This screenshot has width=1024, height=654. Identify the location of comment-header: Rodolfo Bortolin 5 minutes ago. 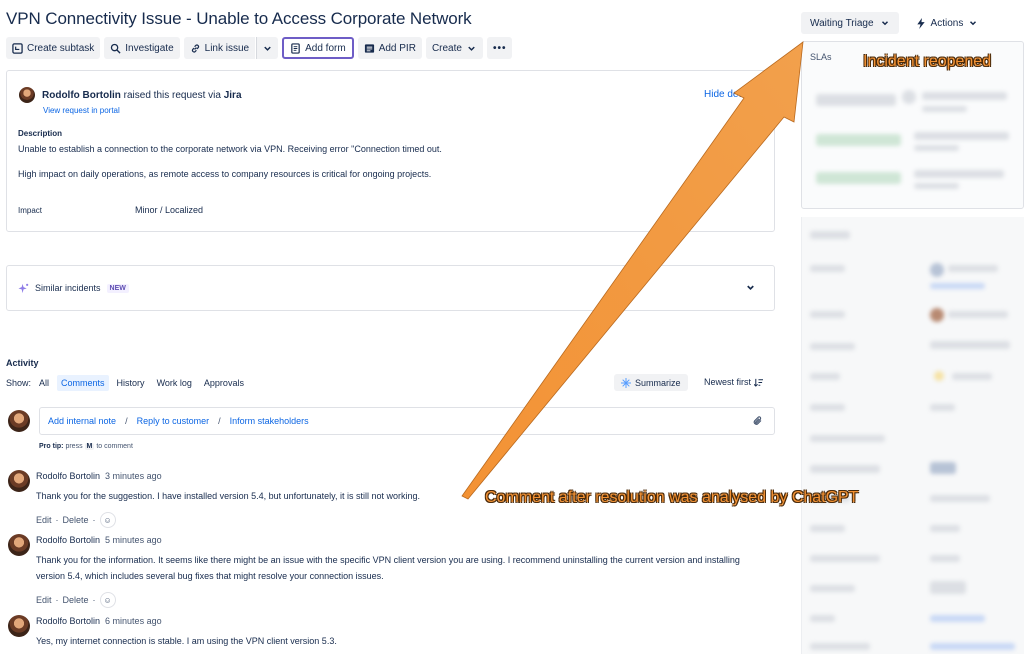
(99, 540).